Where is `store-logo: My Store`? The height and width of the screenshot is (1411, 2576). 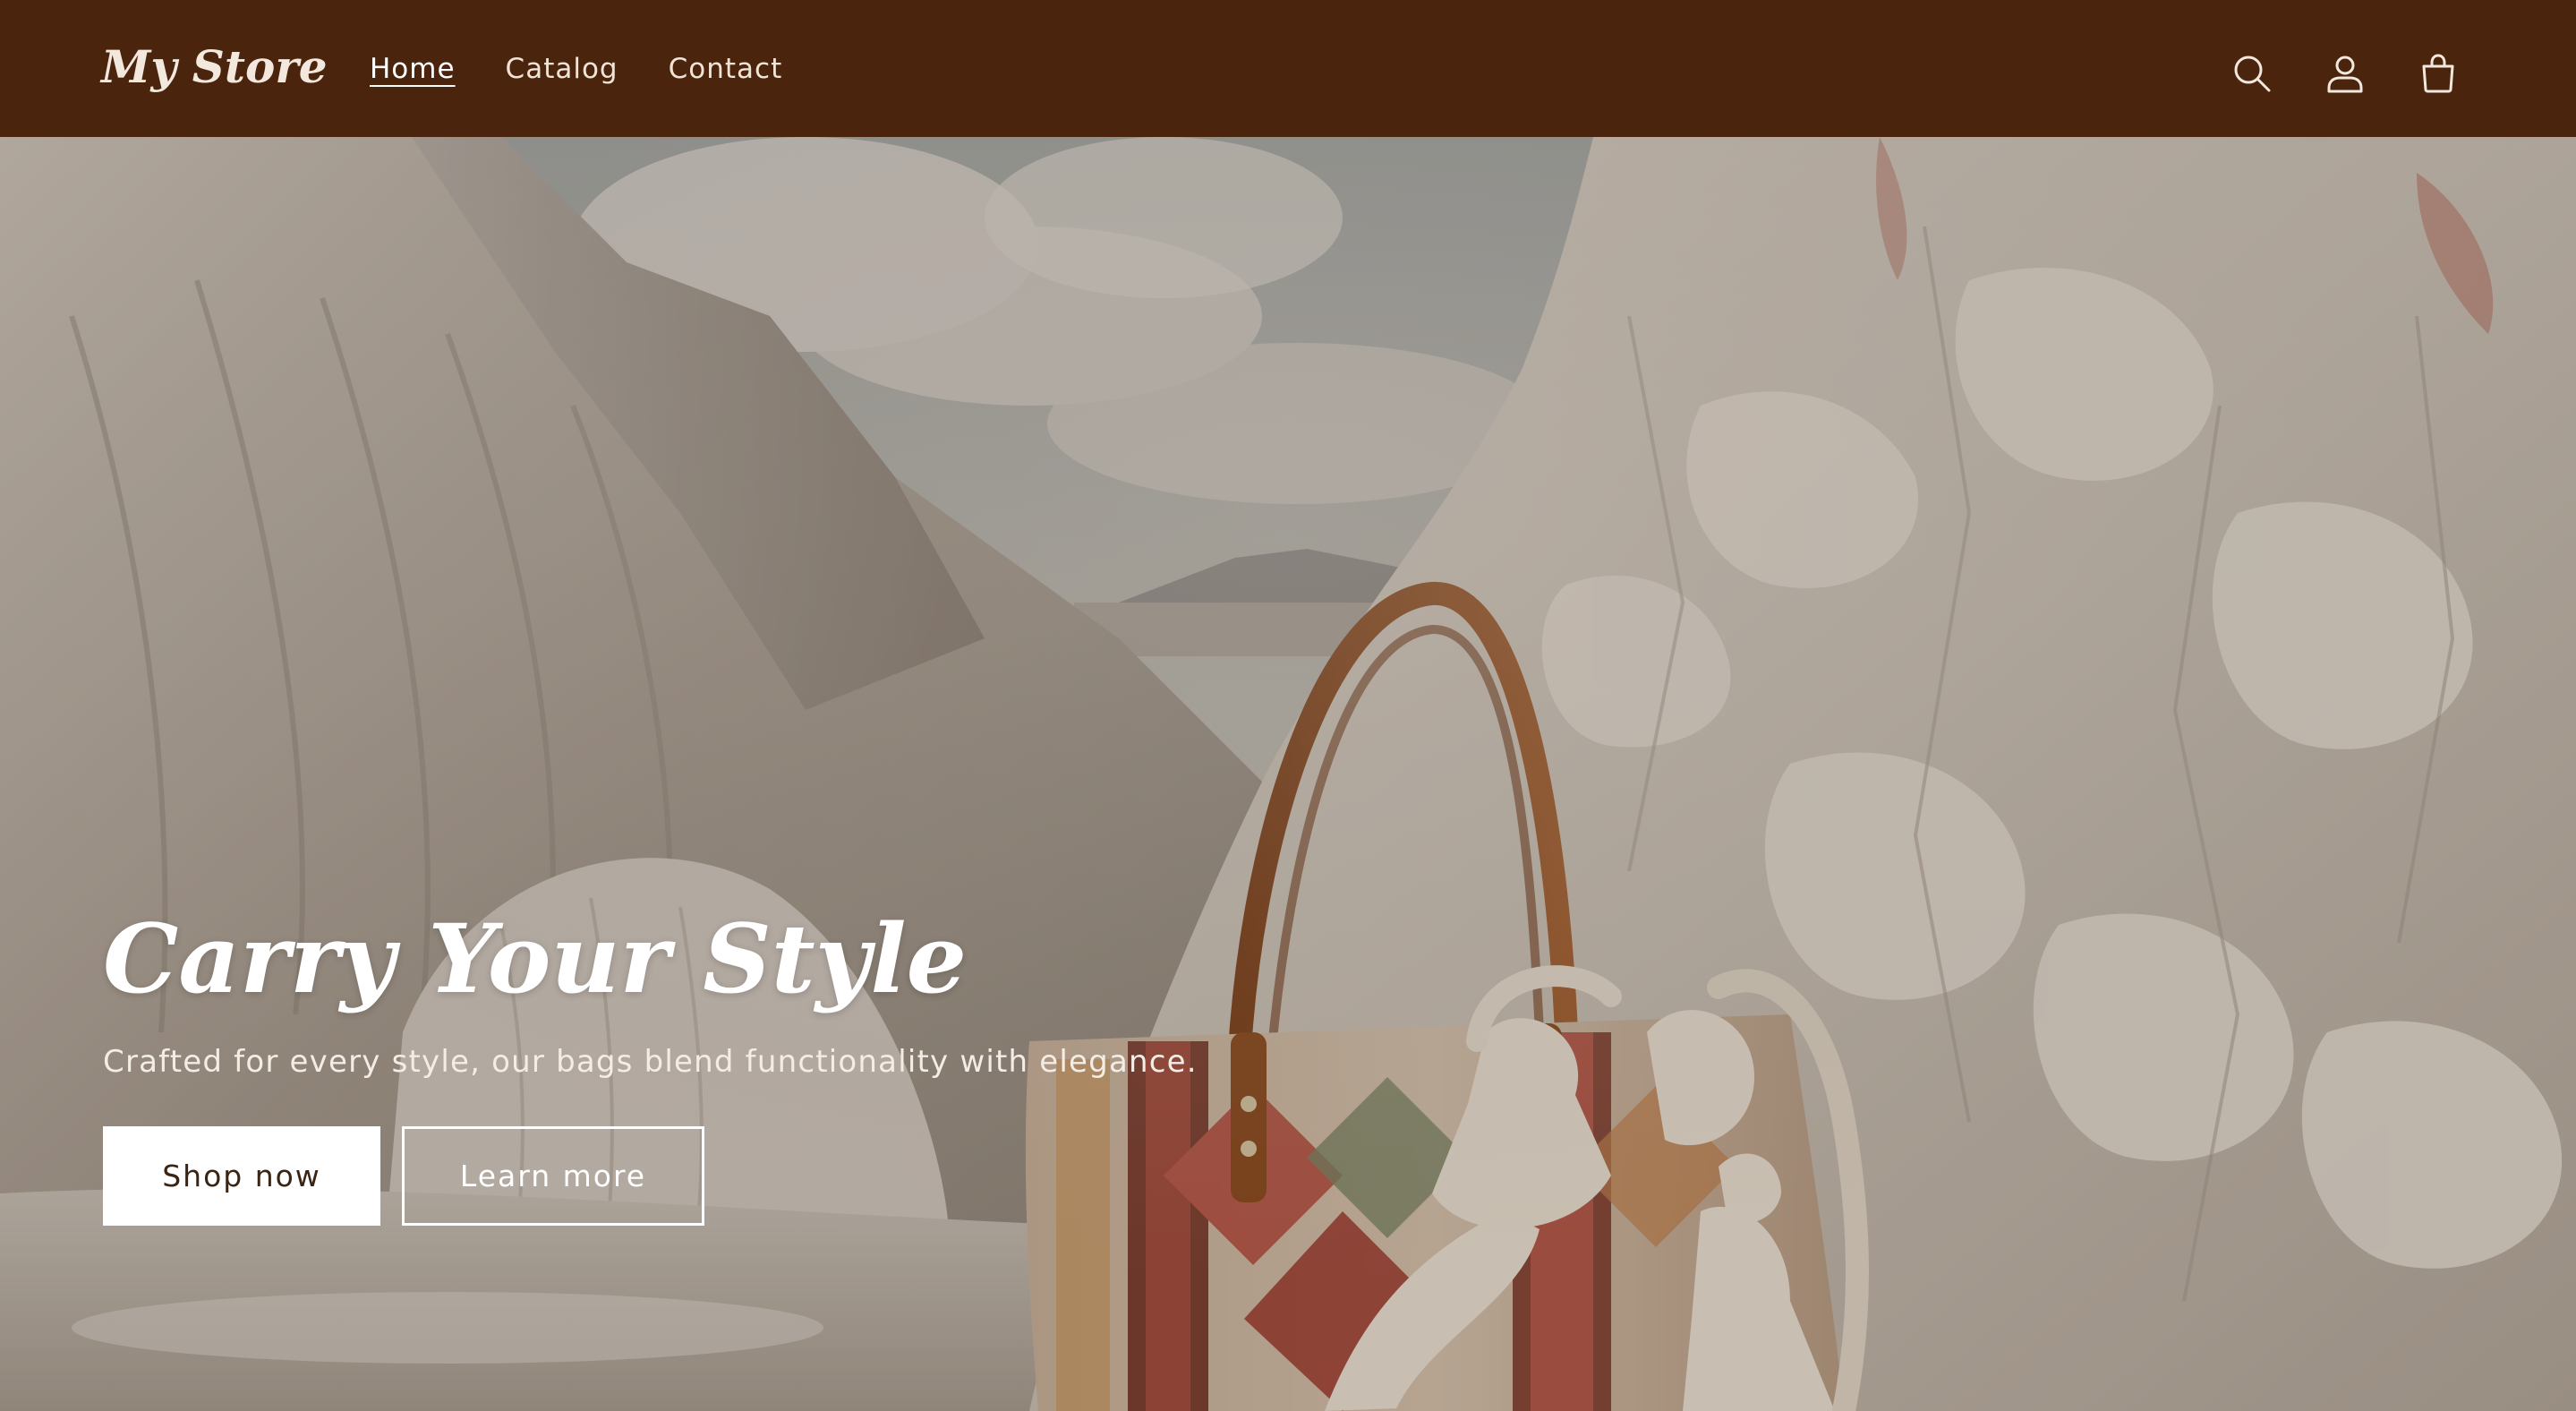
store-logo: My Store is located at coordinates (214, 67).